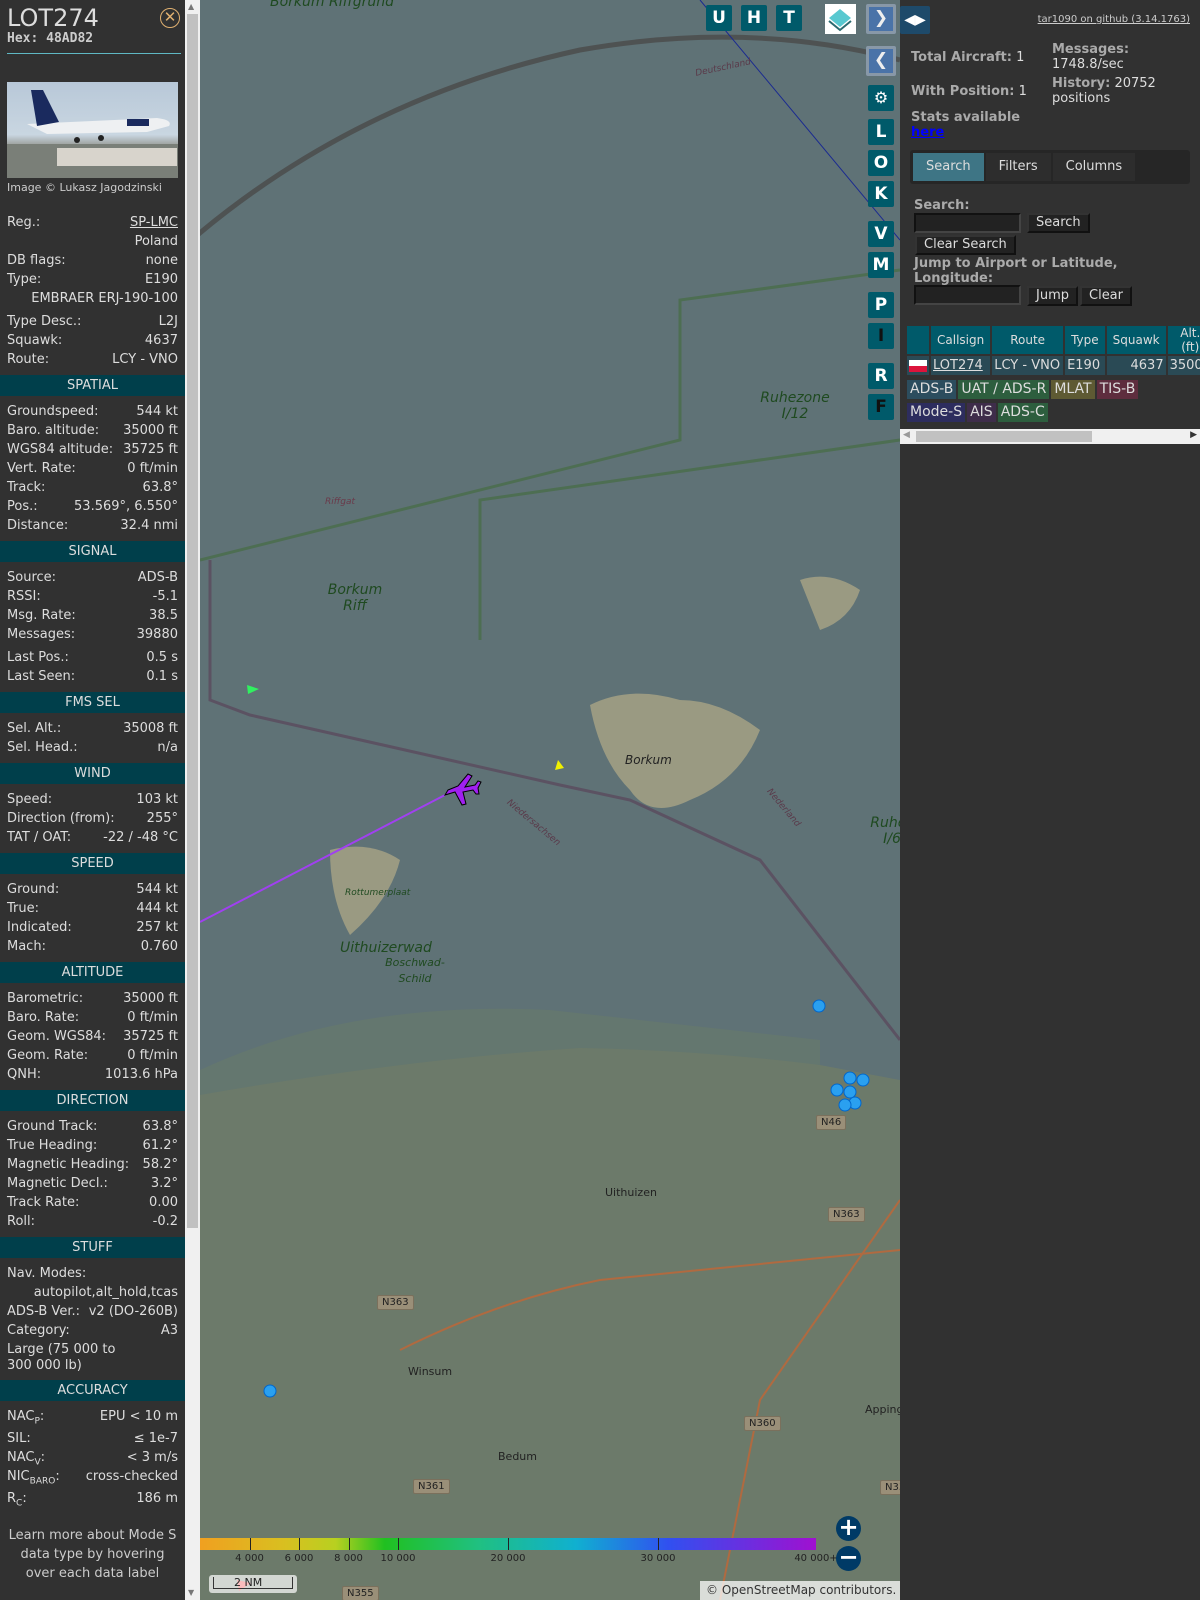 This screenshot has width=1200, height=1600. I want to click on info-label: Roll:, so click(21, 1221).